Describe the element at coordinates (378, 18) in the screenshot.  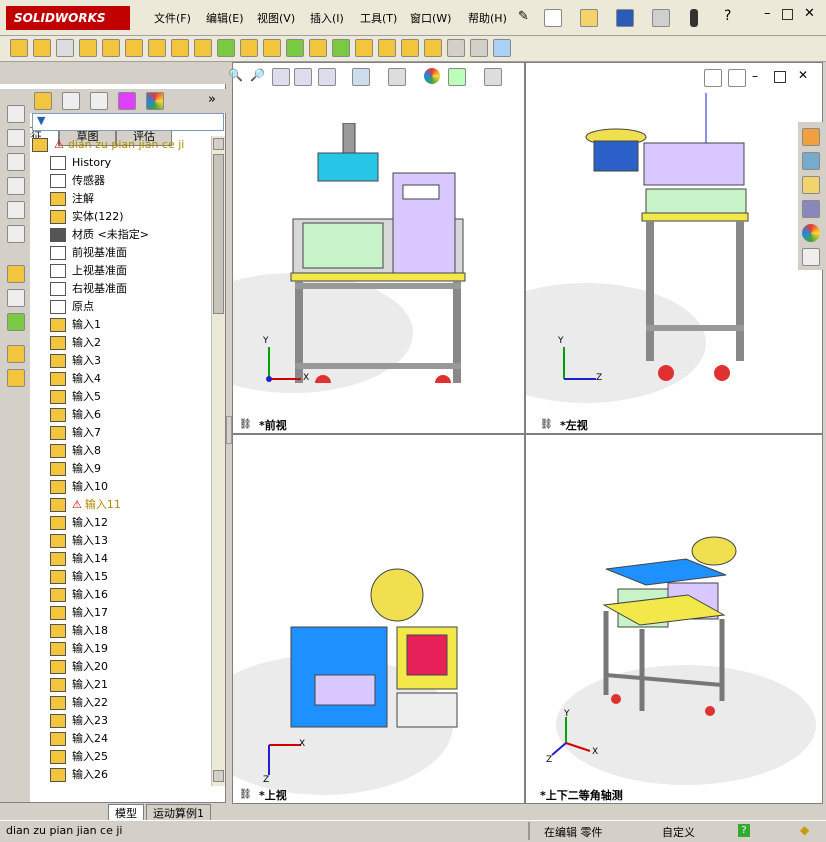
I see `menu-tools: 工具(T)` at that location.